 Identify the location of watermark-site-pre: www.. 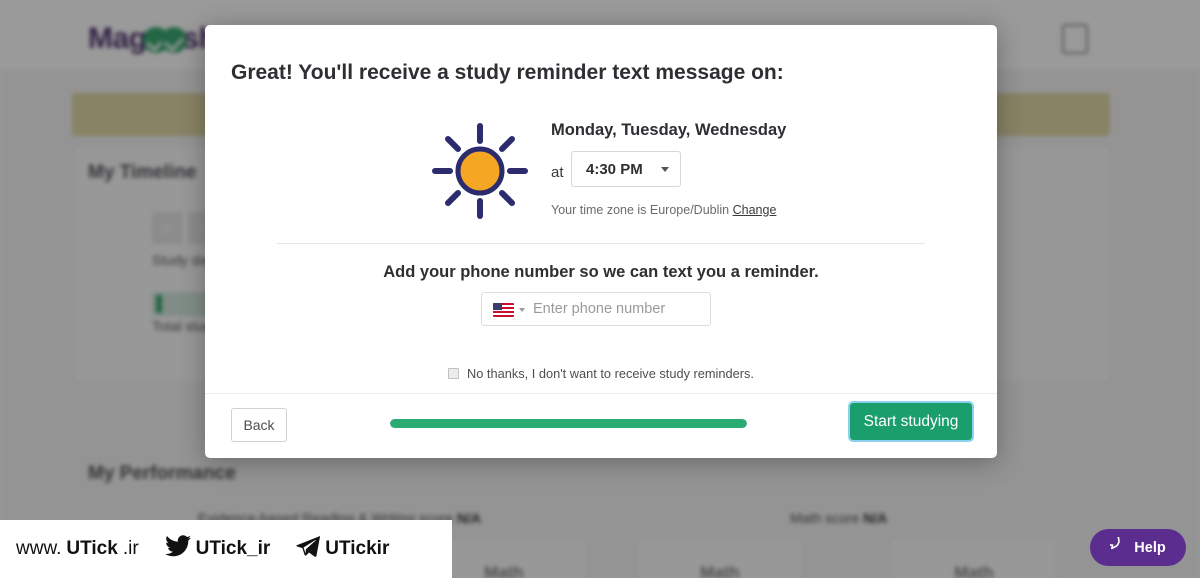
(39, 548).